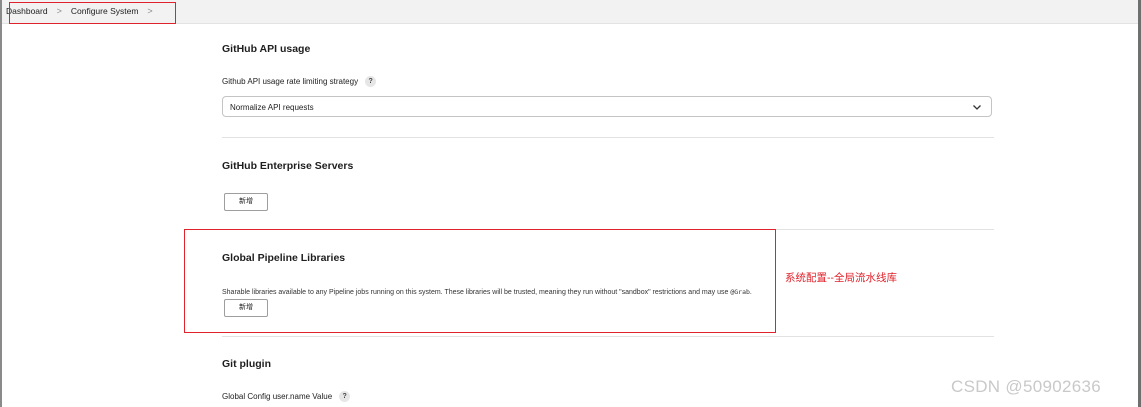 This screenshot has width=1141, height=407. What do you see at coordinates (246, 364) in the screenshot?
I see `section-title-git-plugin: Git plugin` at bounding box center [246, 364].